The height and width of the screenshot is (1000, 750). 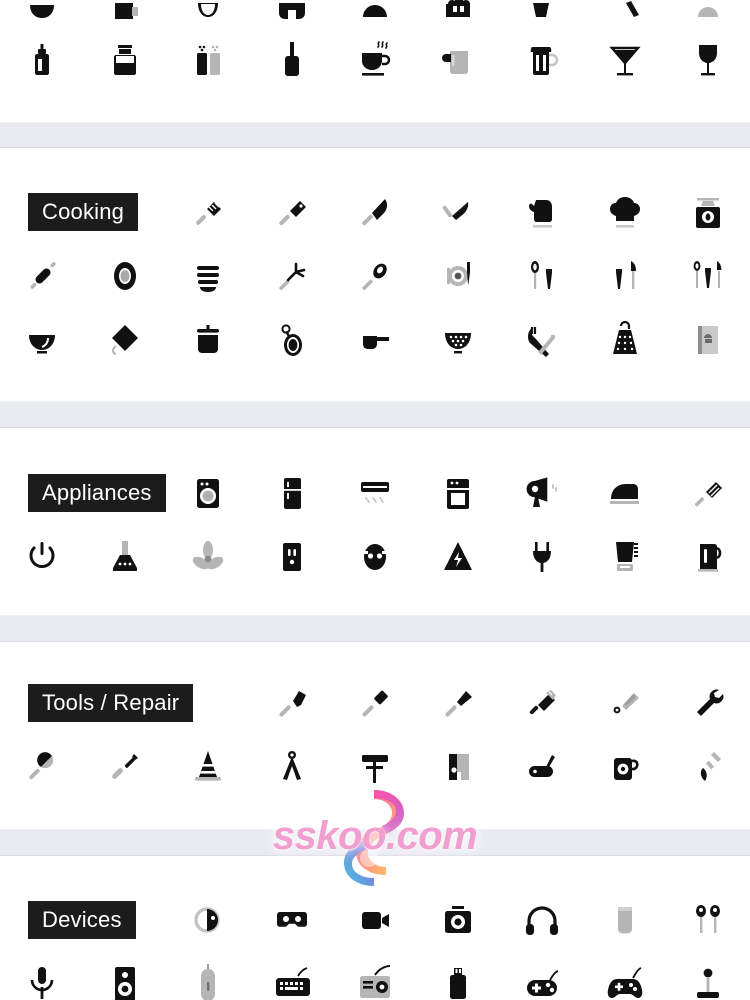 I want to click on screwdriver-icon, so click(x=125, y=766).